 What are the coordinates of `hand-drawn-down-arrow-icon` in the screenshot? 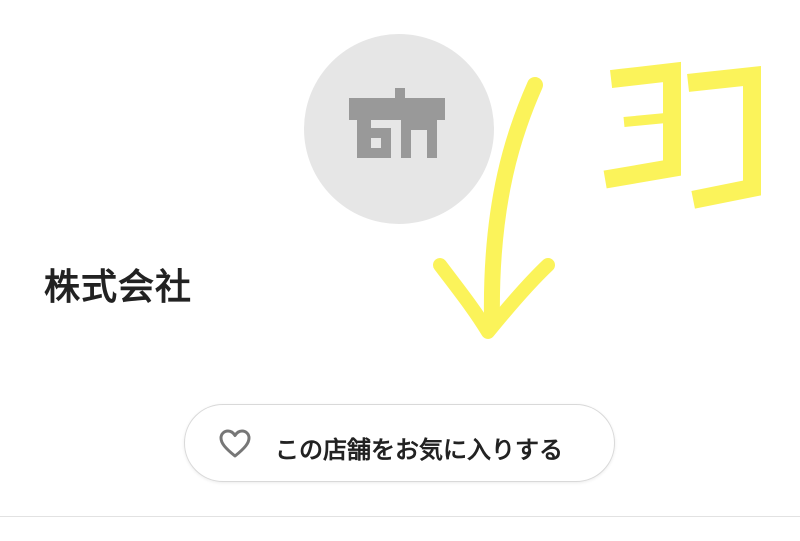 It's located at (494, 208).